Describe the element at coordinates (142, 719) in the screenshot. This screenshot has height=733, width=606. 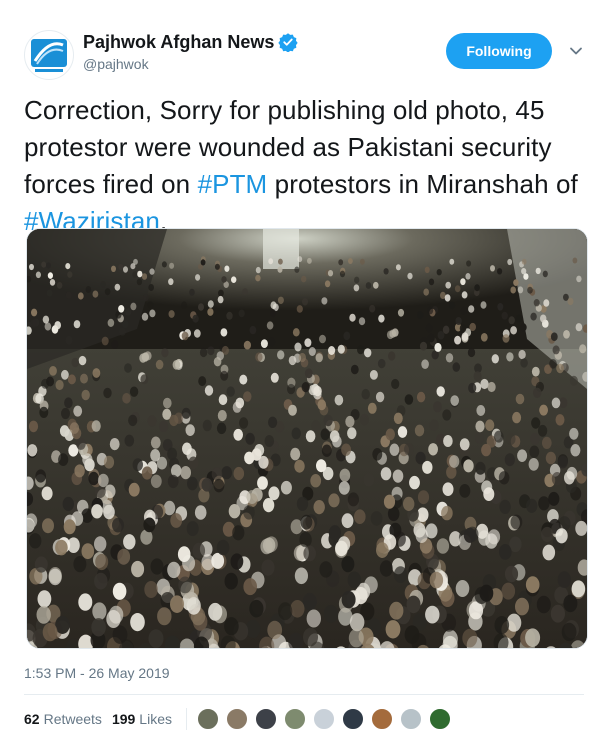
I see `likes-stat: 199 Likes` at that location.